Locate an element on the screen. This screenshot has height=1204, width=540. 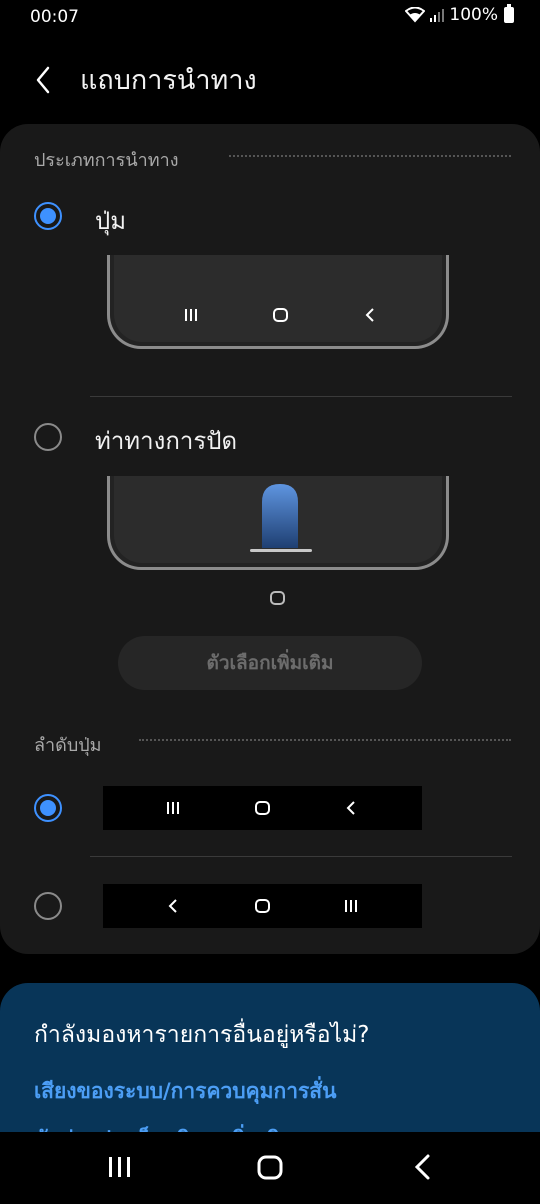
more-options-label: ตัวเลือกเพิ่มเติม is located at coordinates (270, 663).